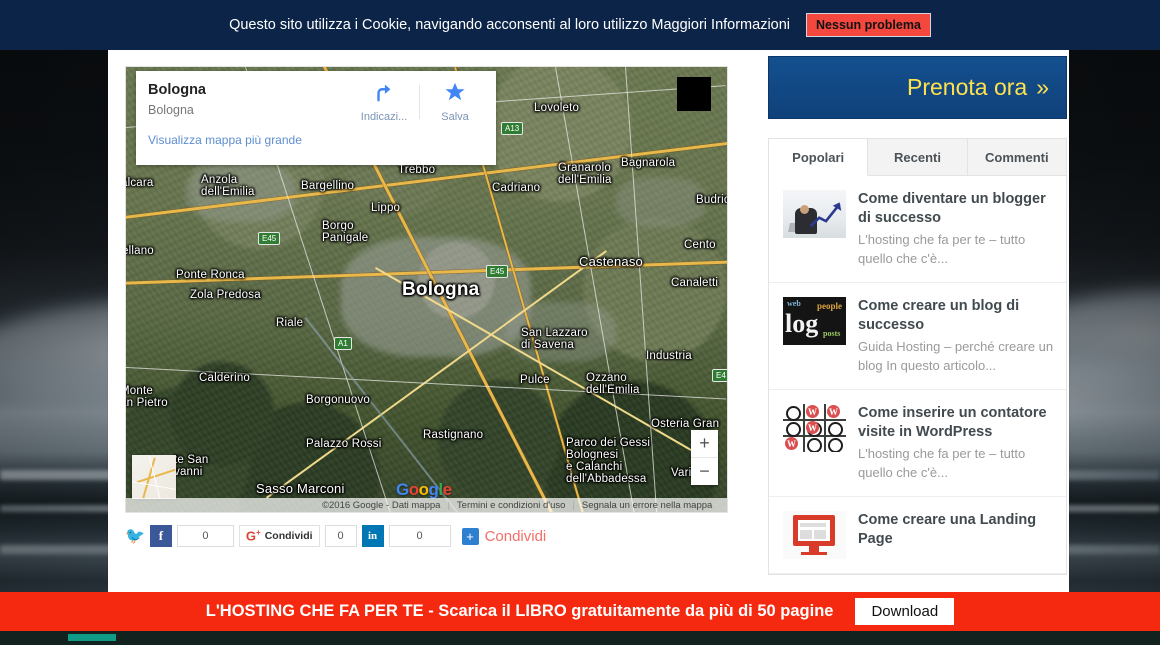 The image size is (1160, 645). What do you see at coordinates (340, 536) in the screenshot?
I see `google-share-count: 0` at bounding box center [340, 536].